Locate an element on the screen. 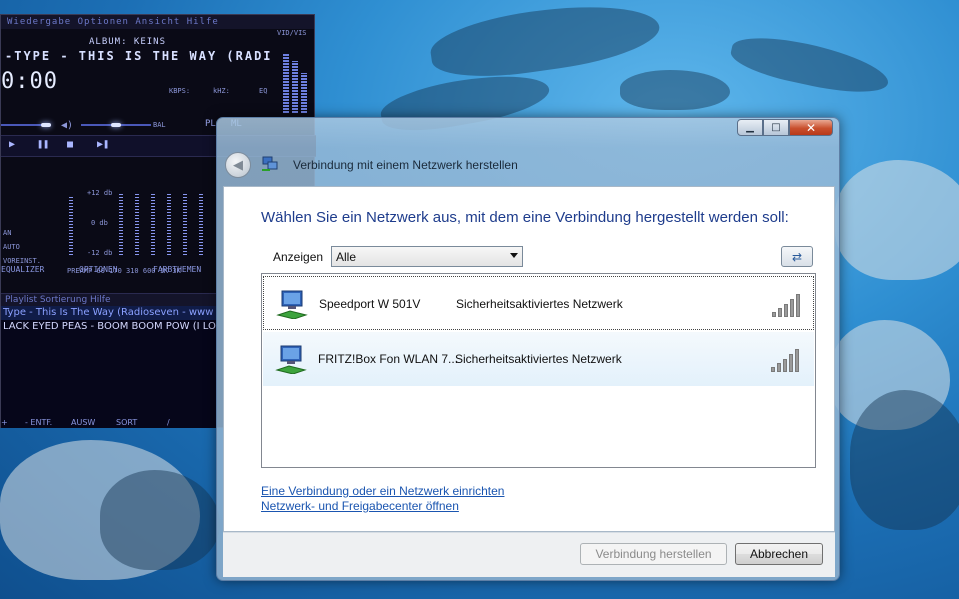  player-menu-bar: Wiedergabe Optionen Ansicht Hilfe is located at coordinates (157, 22).